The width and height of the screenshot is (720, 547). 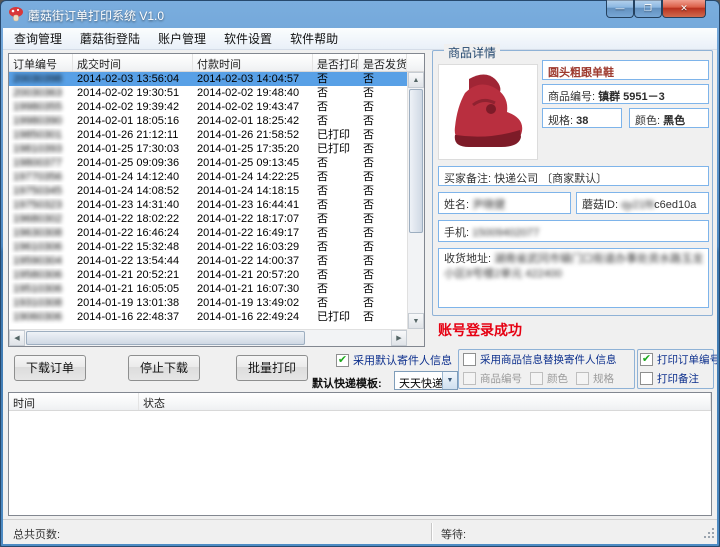 What do you see at coordinates (620, 9) in the screenshot?
I see `minimize-button: —` at bounding box center [620, 9].